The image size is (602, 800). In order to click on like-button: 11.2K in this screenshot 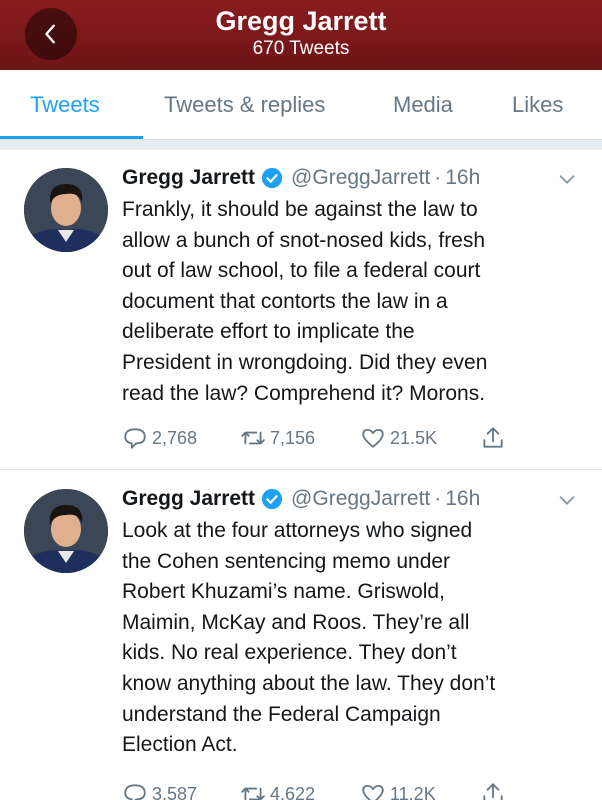, I will do `click(398, 790)`.